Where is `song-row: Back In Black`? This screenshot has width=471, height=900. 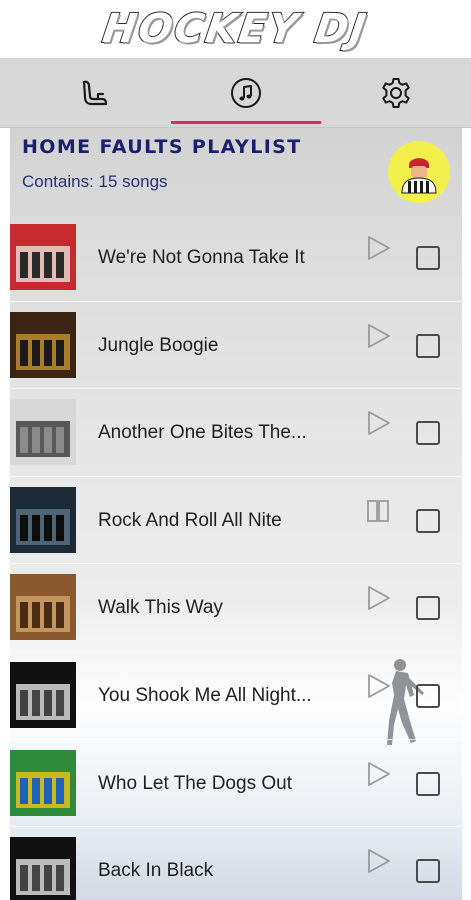 song-row: Back In Black is located at coordinates (236, 863).